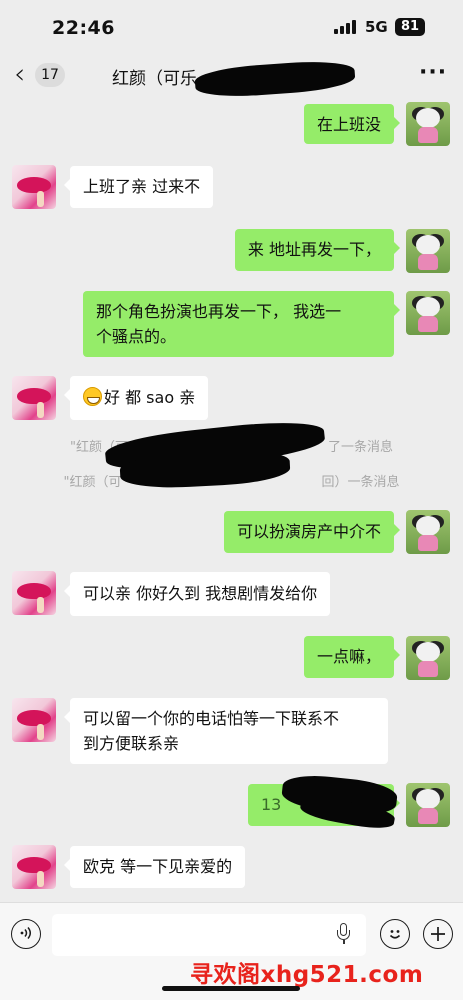  What do you see at coordinates (219, 311) in the screenshot?
I see `message-text-line: 那个角色扮演也再发一下， 我选一` at bounding box center [219, 311].